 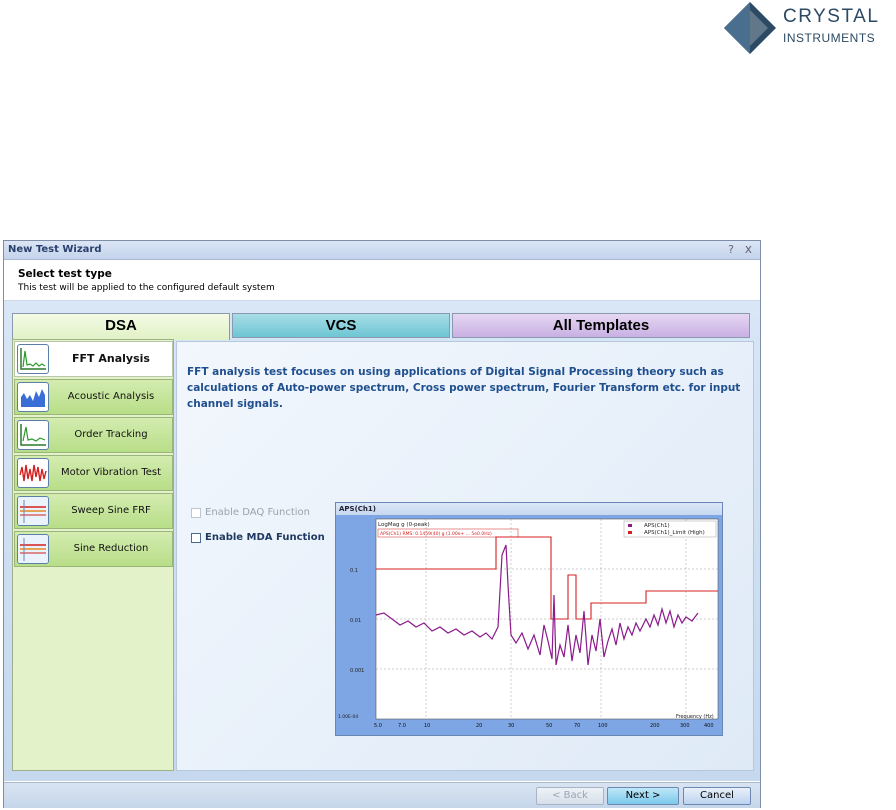 I want to click on x-tick: 20, so click(x=479, y=726).